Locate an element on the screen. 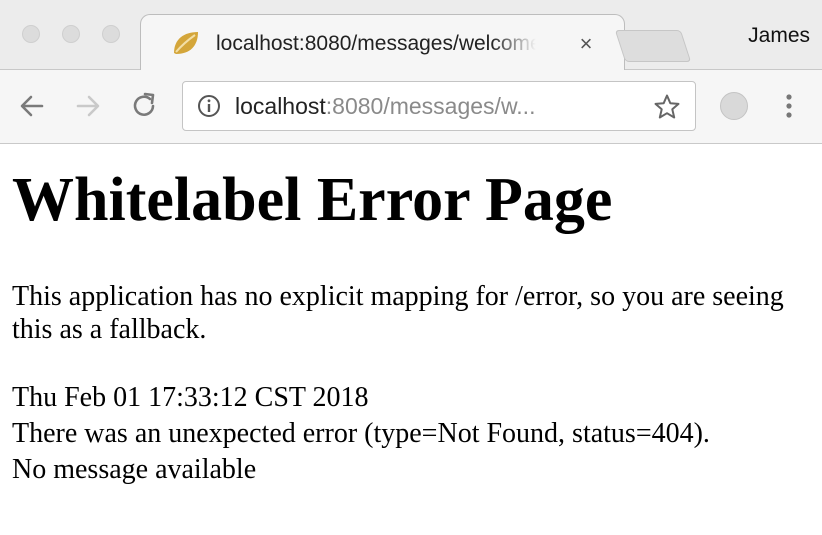  profile-name: James is located at coordinates (755, 36).